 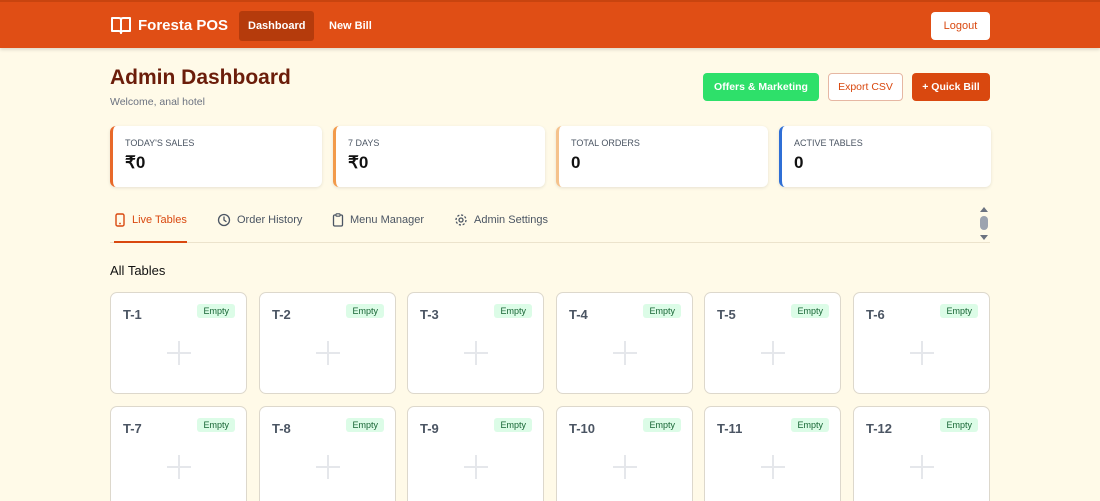 I want to click on nav-dashboard-link: Dashboard, so click(x=277, y=26).